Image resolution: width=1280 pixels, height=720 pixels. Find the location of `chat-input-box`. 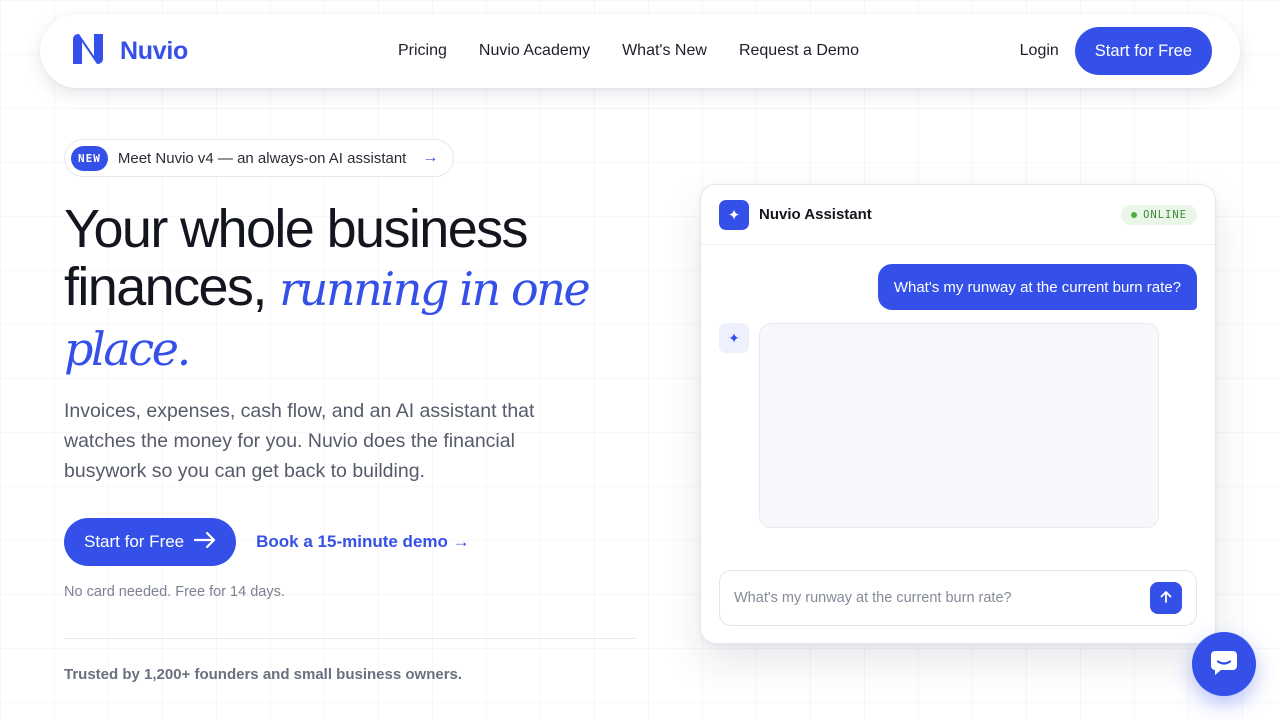

chat-input-box is located at coordinates (958, 598).